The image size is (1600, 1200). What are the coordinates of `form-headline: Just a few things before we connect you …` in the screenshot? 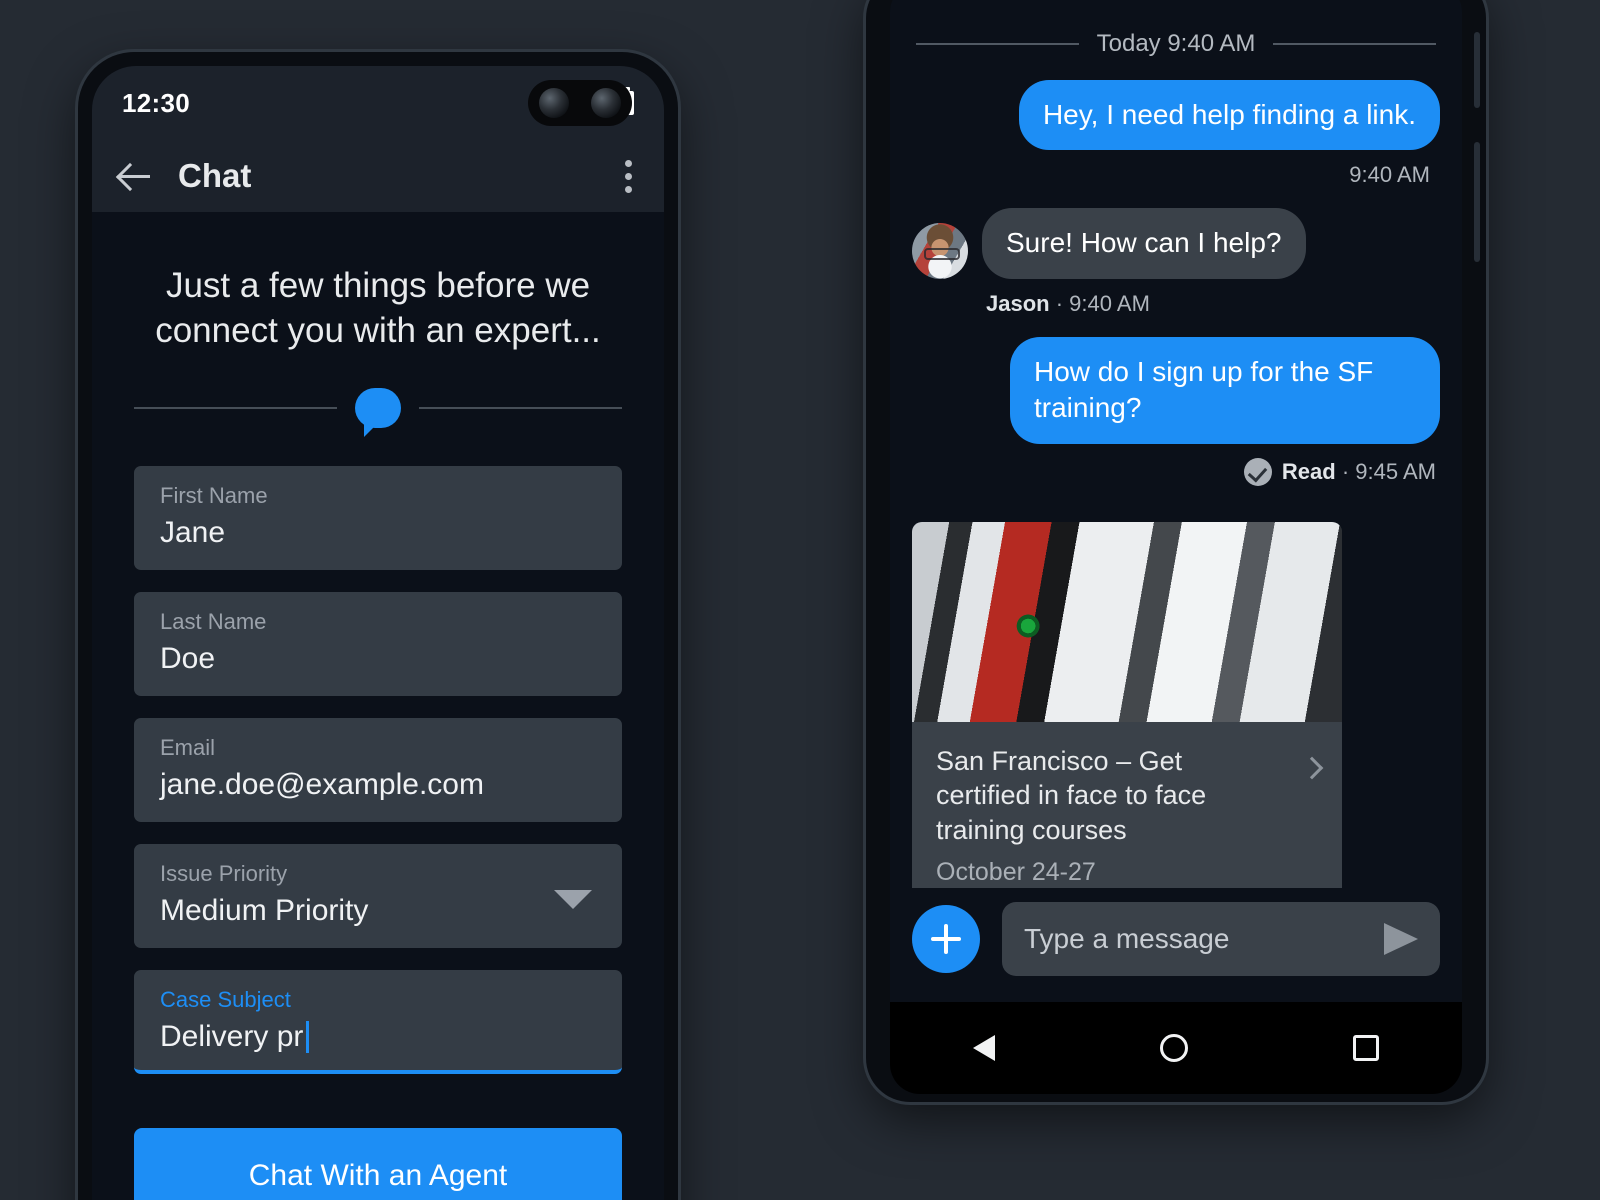 It's located at (378, 308).